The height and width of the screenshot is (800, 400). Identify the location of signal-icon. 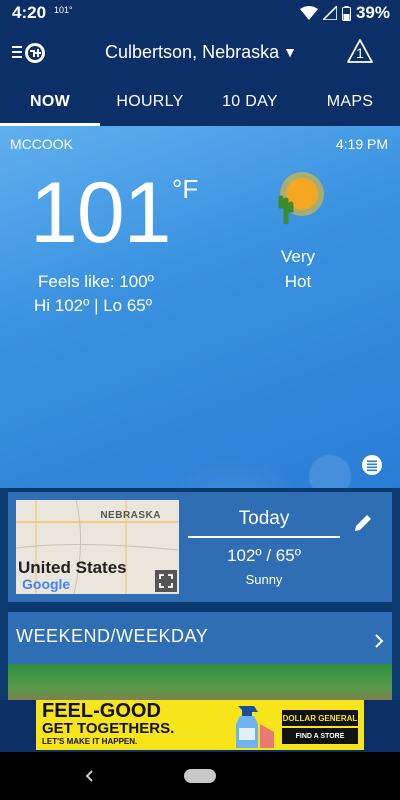
(329, 13).